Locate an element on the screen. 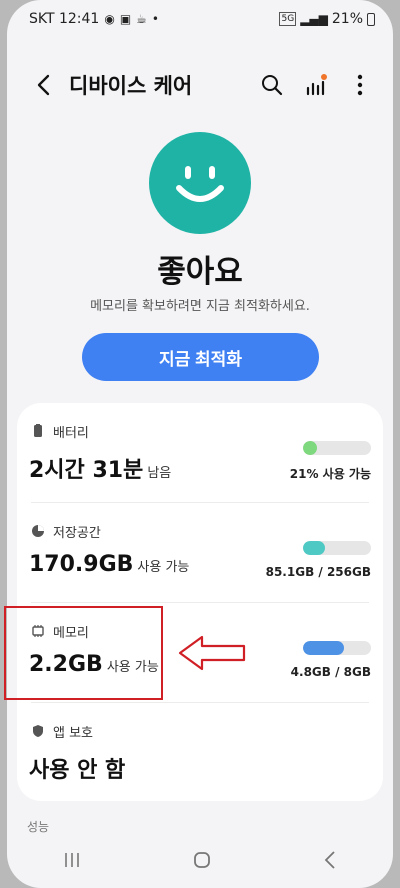  notification-icon: ◉ is located at coordinates (109, 19).